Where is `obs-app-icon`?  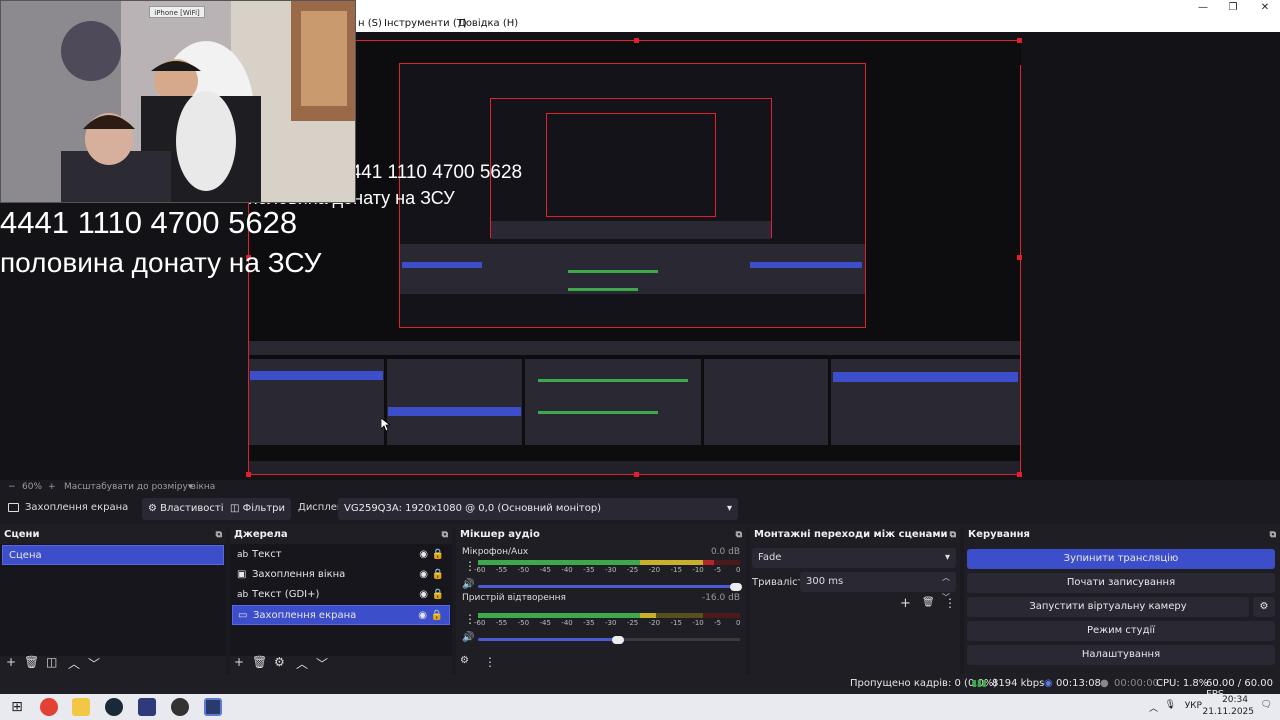 obs-app-icon is located at coordinates (180, 707).